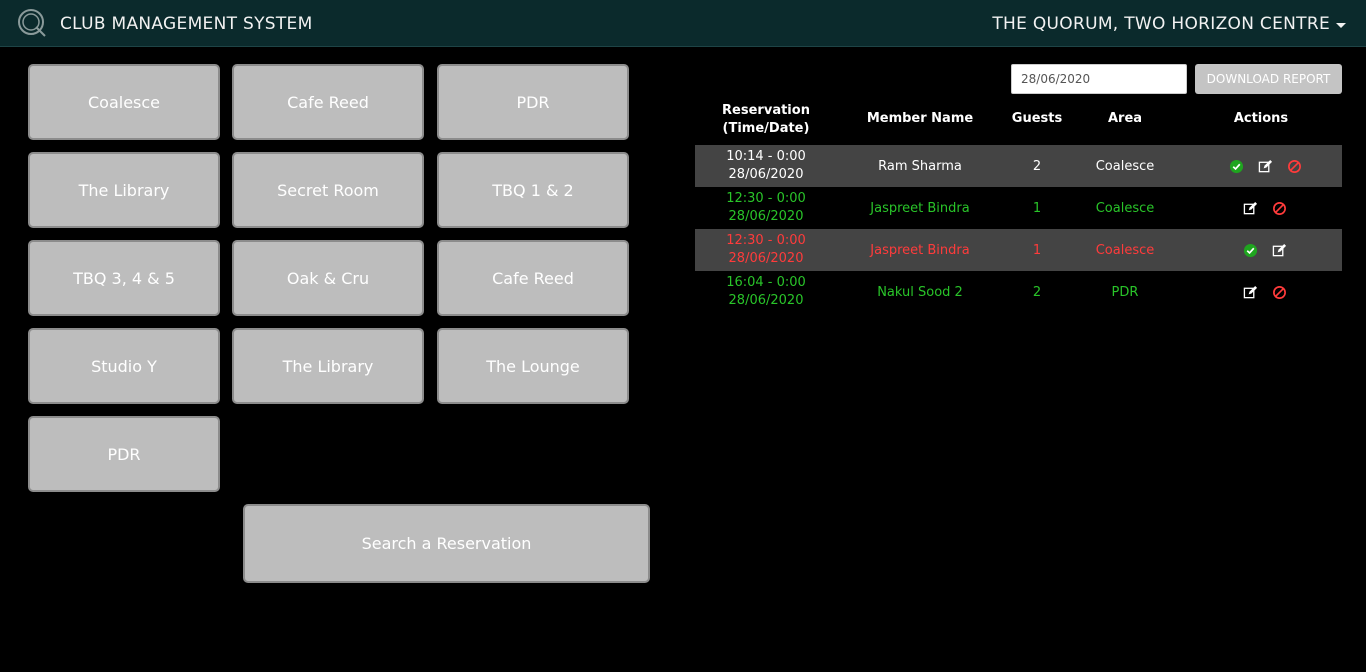 Image resolution: width=1366 pixels, height=672 pixels. Describe the element at coordinates (124, 278) in the screenshot. I see `area-tile-tbq-3-4-5: TBQ 3, 4 & 5` at that location.